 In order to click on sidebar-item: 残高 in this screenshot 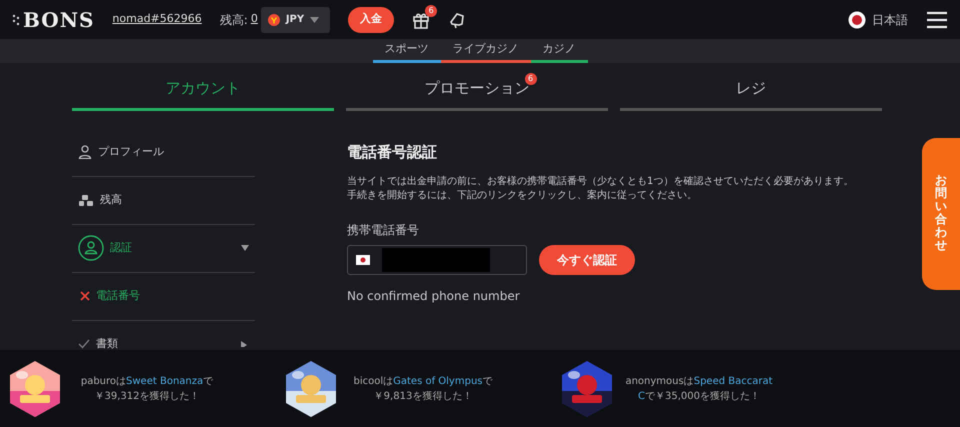, I will do `click(163, 200)`.